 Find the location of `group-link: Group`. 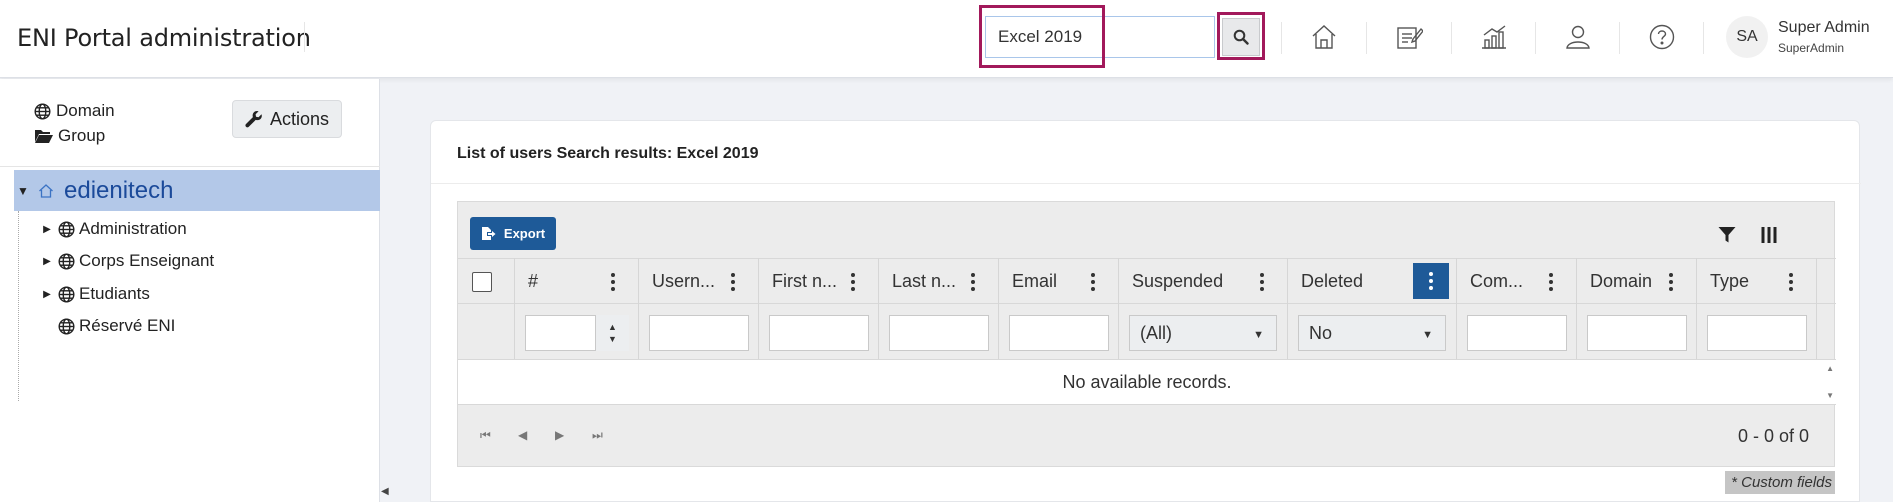

group-link: Group is located at coordinates (69, 136).